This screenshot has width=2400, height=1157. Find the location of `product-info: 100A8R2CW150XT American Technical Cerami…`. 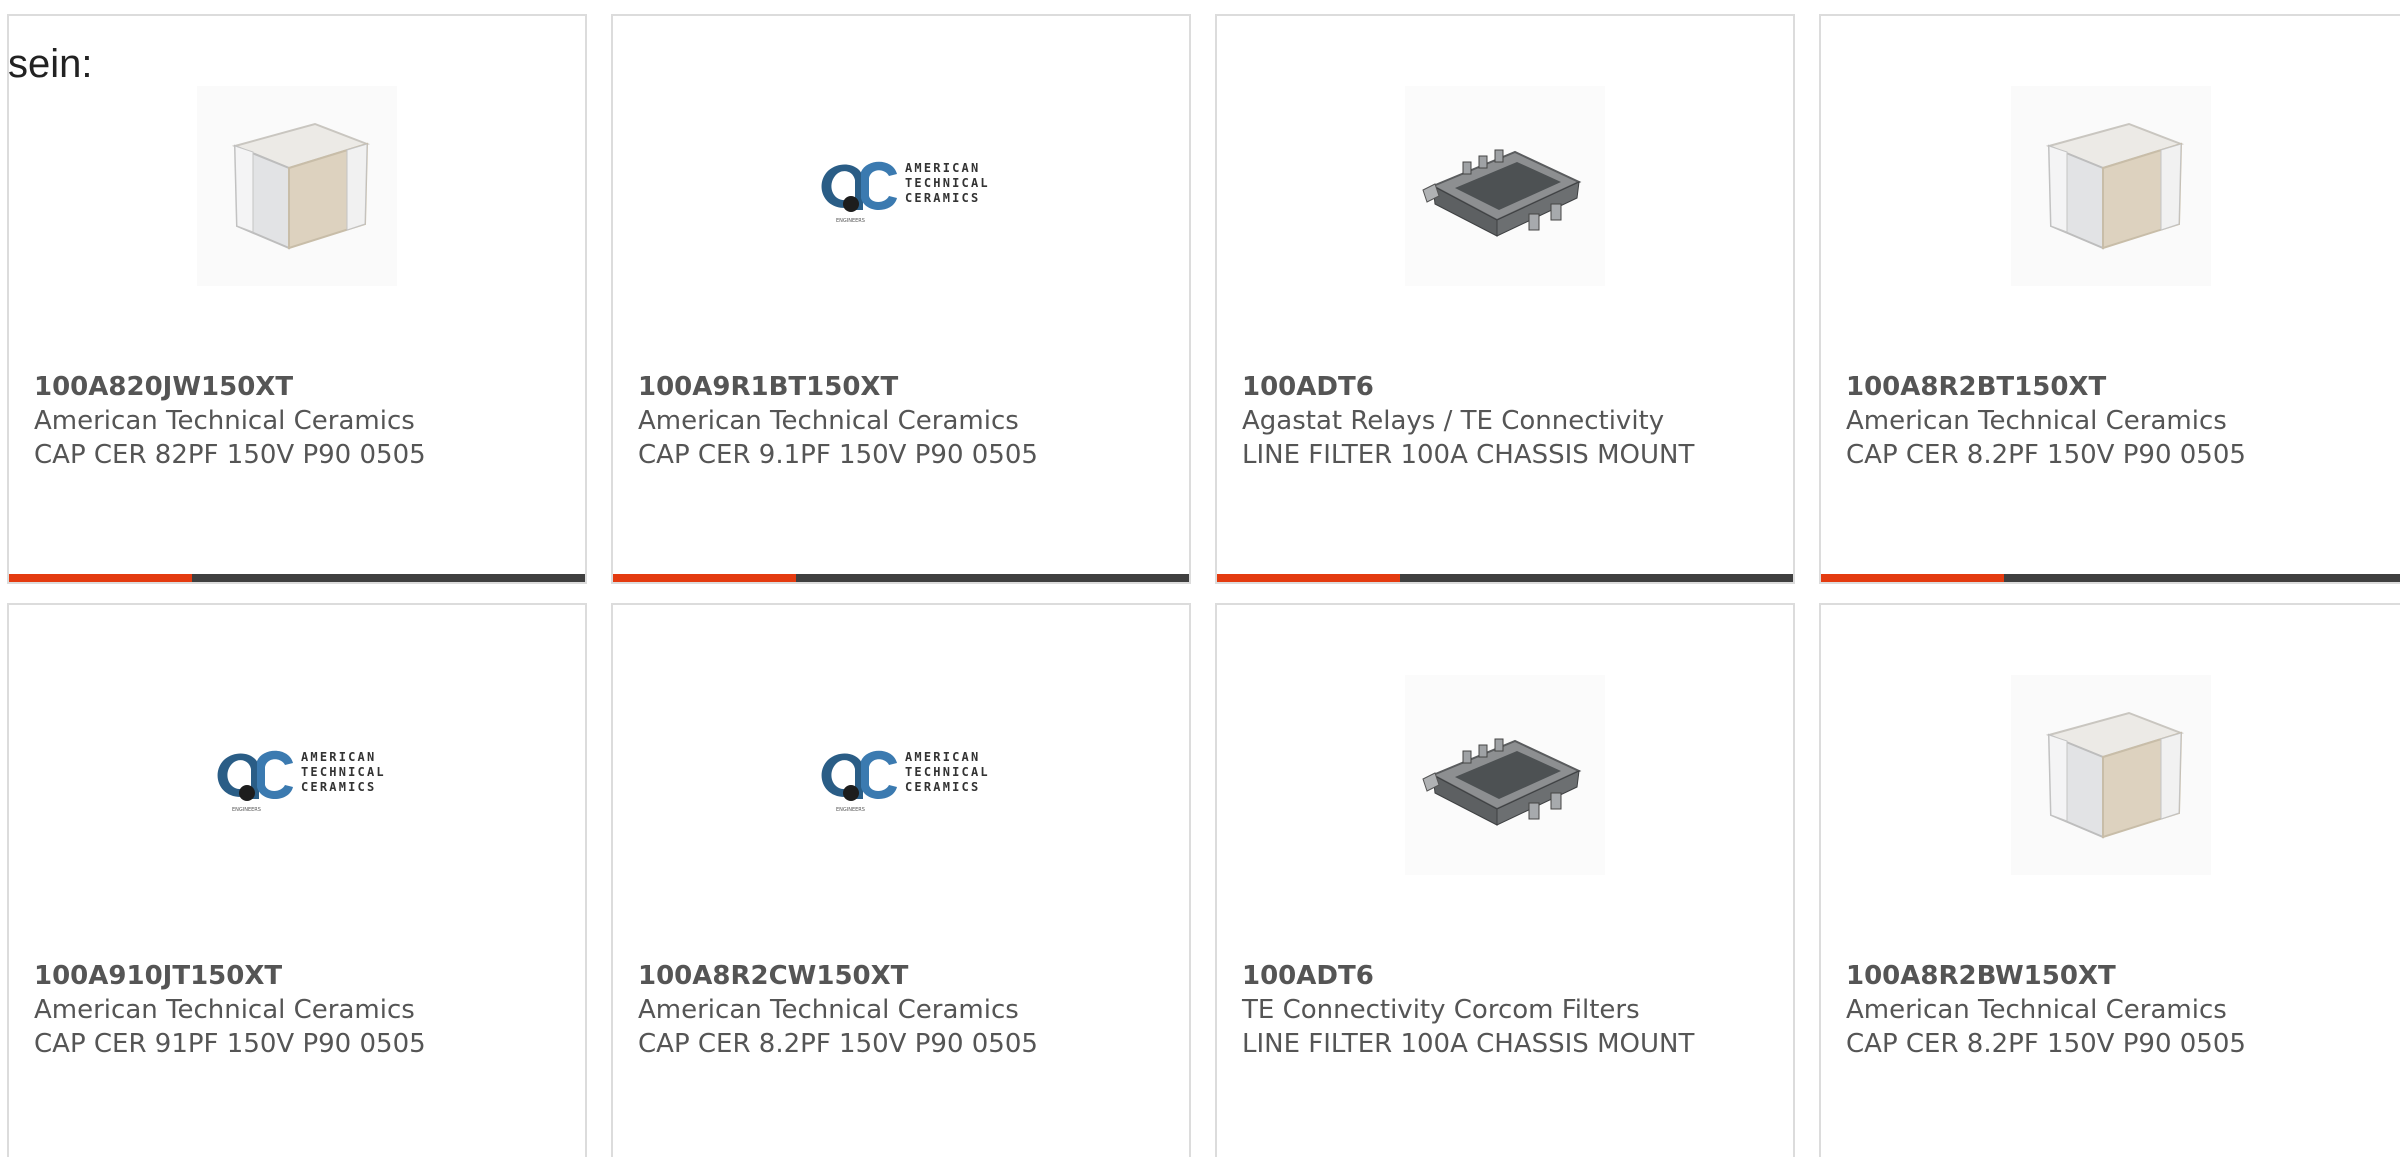

product-info: 100A8R2CW150XT American Technical Cerami… is located at coordinates (903, 1010).